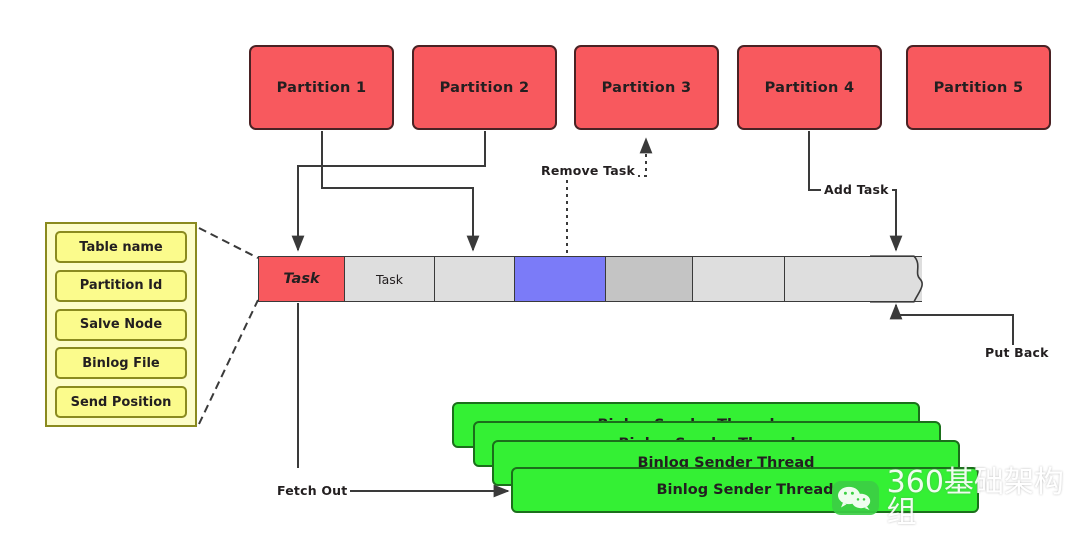  I want to click on attr-label: Salve Node, so click(121, 324).